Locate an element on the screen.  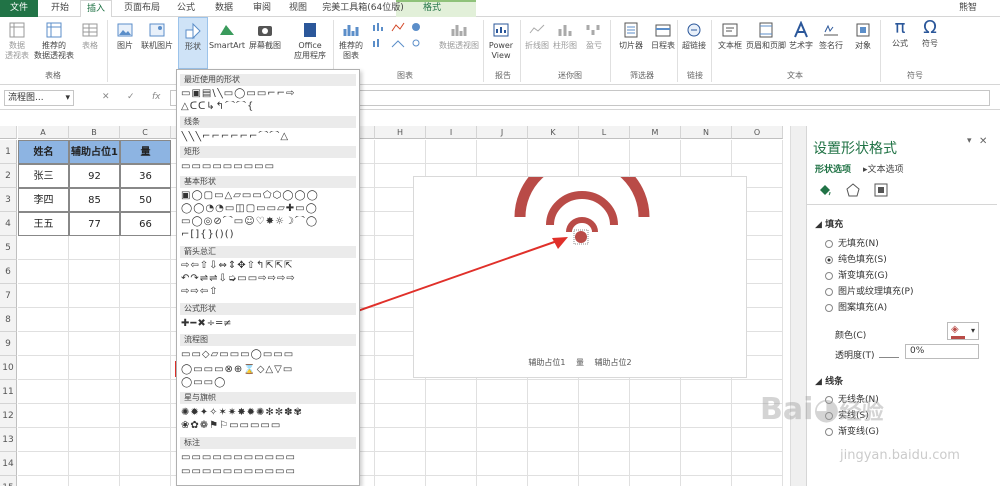
transparency-label: 透明度(T) is located at coordinates (855, 356).